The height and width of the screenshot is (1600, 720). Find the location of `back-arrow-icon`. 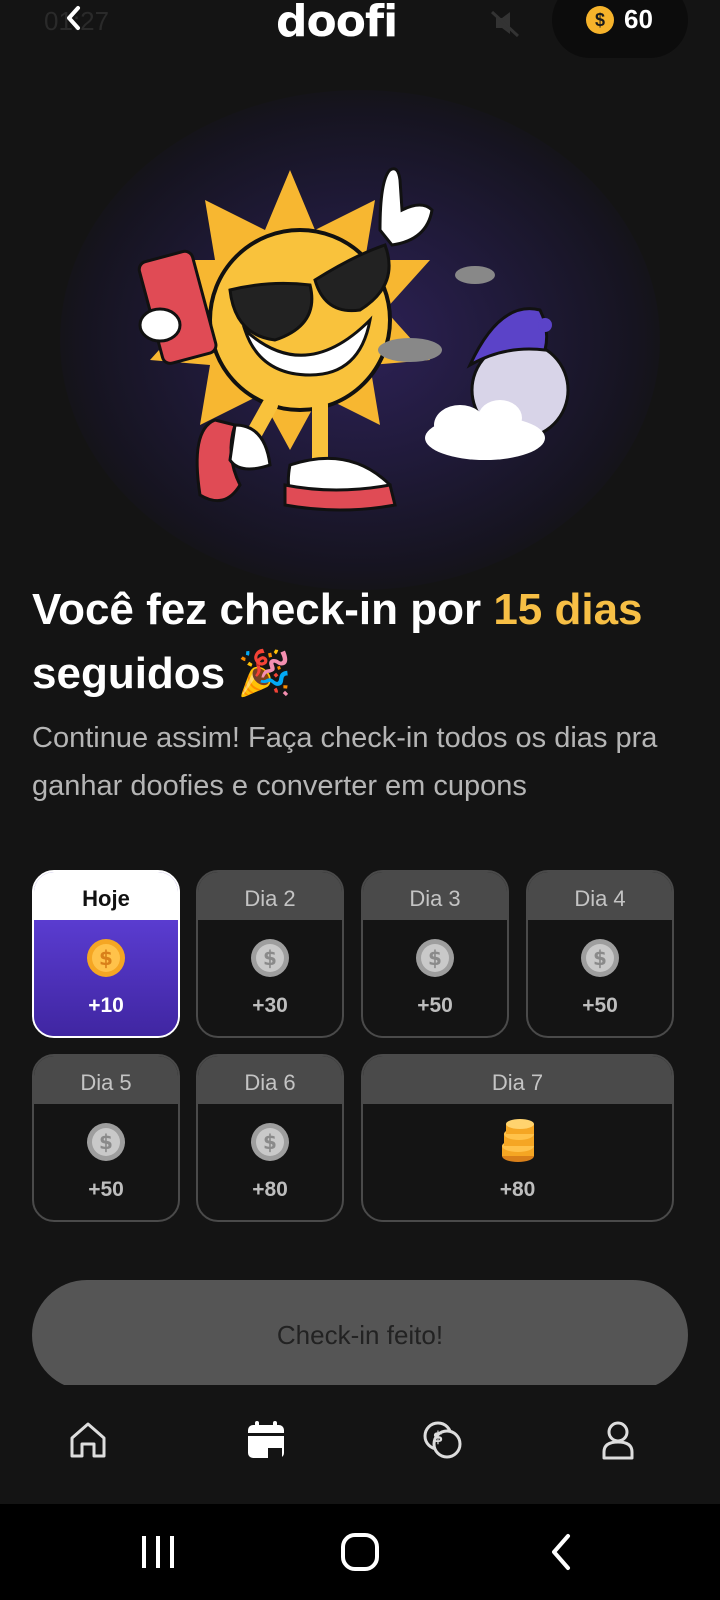

back-arrow-icon is located at coordinates (75, 19).